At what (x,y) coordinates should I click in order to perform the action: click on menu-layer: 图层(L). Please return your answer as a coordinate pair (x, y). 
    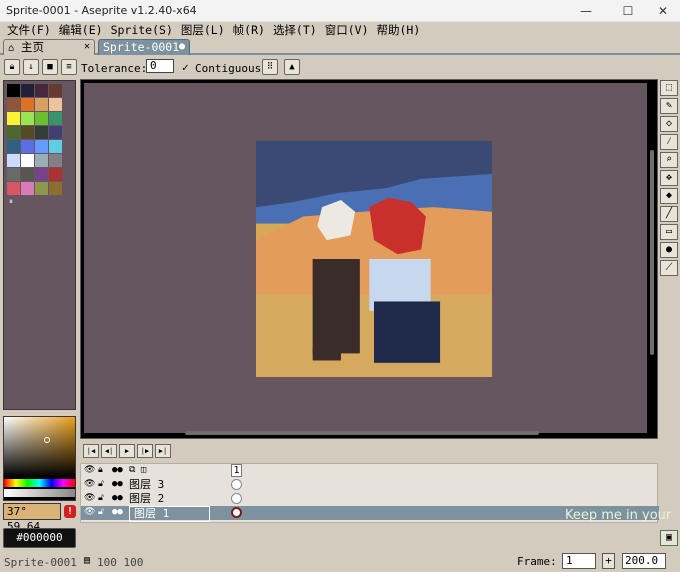
    Looking at the image, I should click on (203, 30).